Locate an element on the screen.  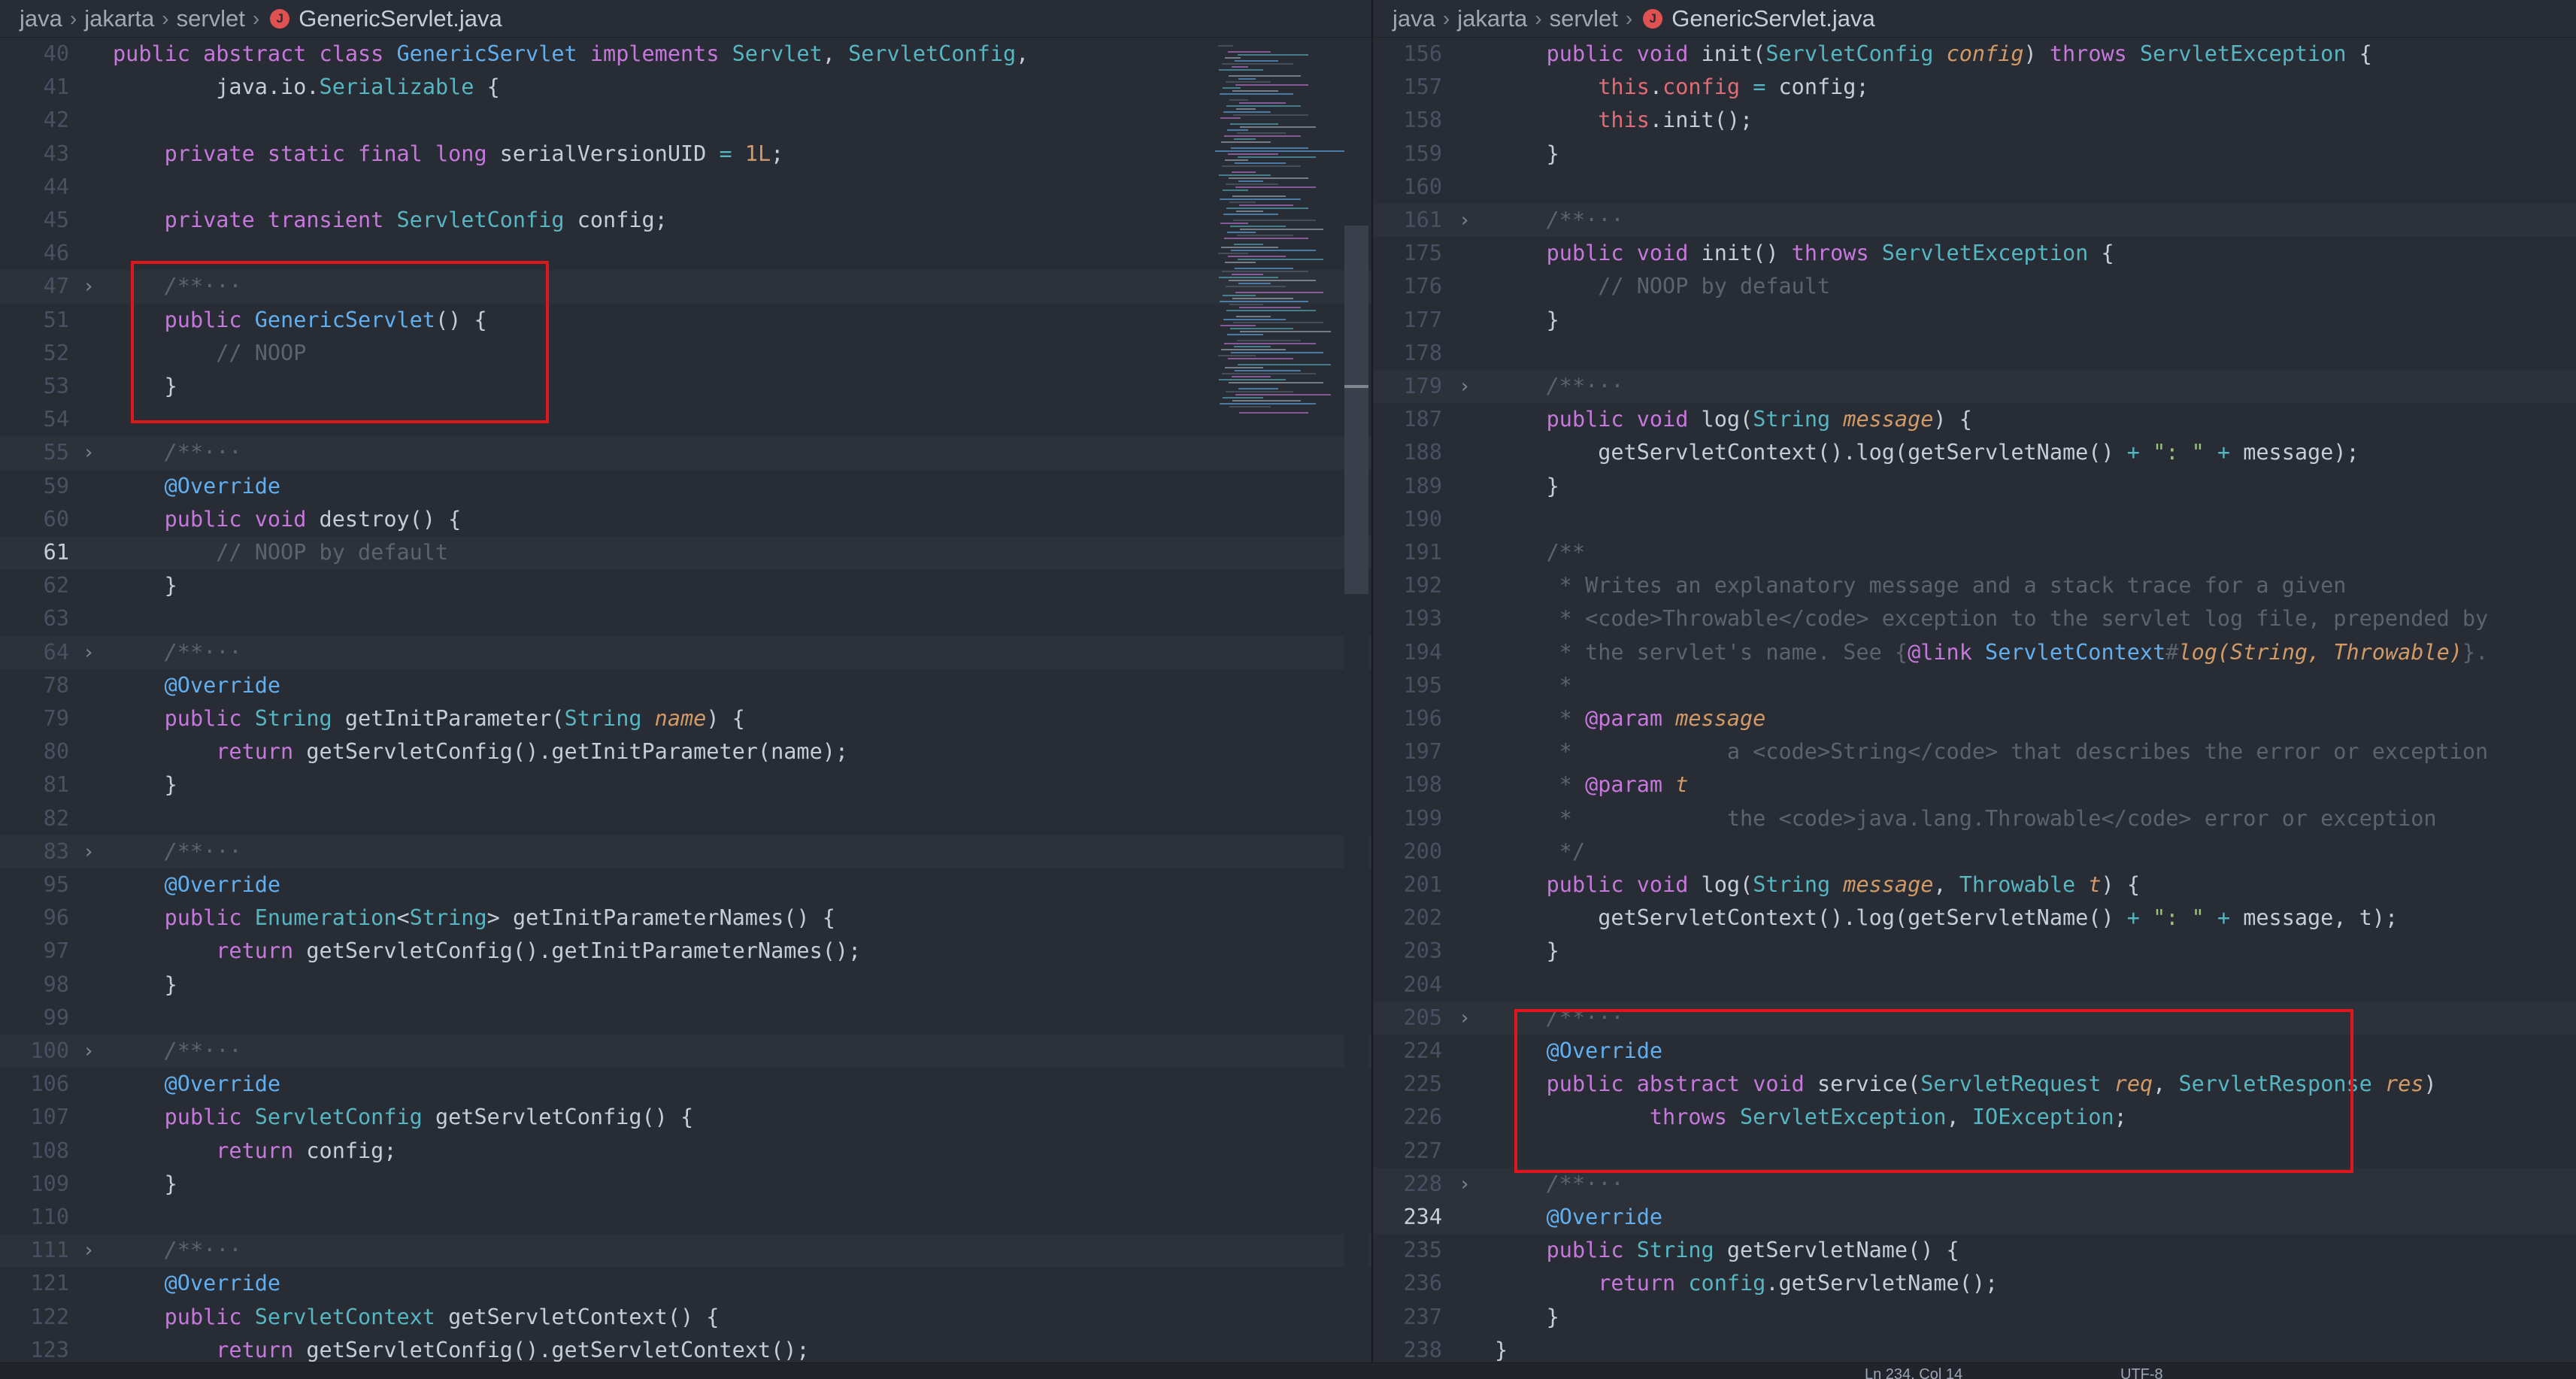
code-text: java.io.Serializable { is located at coordinates (306, 87).